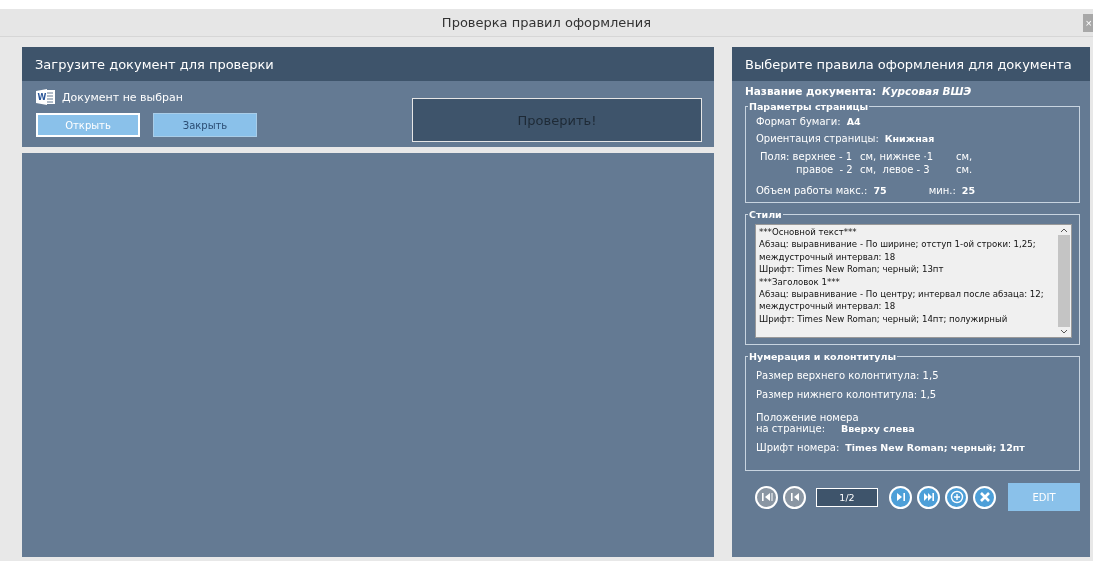 This screenshot has height=561, width=1093. I want to click on field-text: Размер нижнего колонтитула: 1,5, so click(847, 394).